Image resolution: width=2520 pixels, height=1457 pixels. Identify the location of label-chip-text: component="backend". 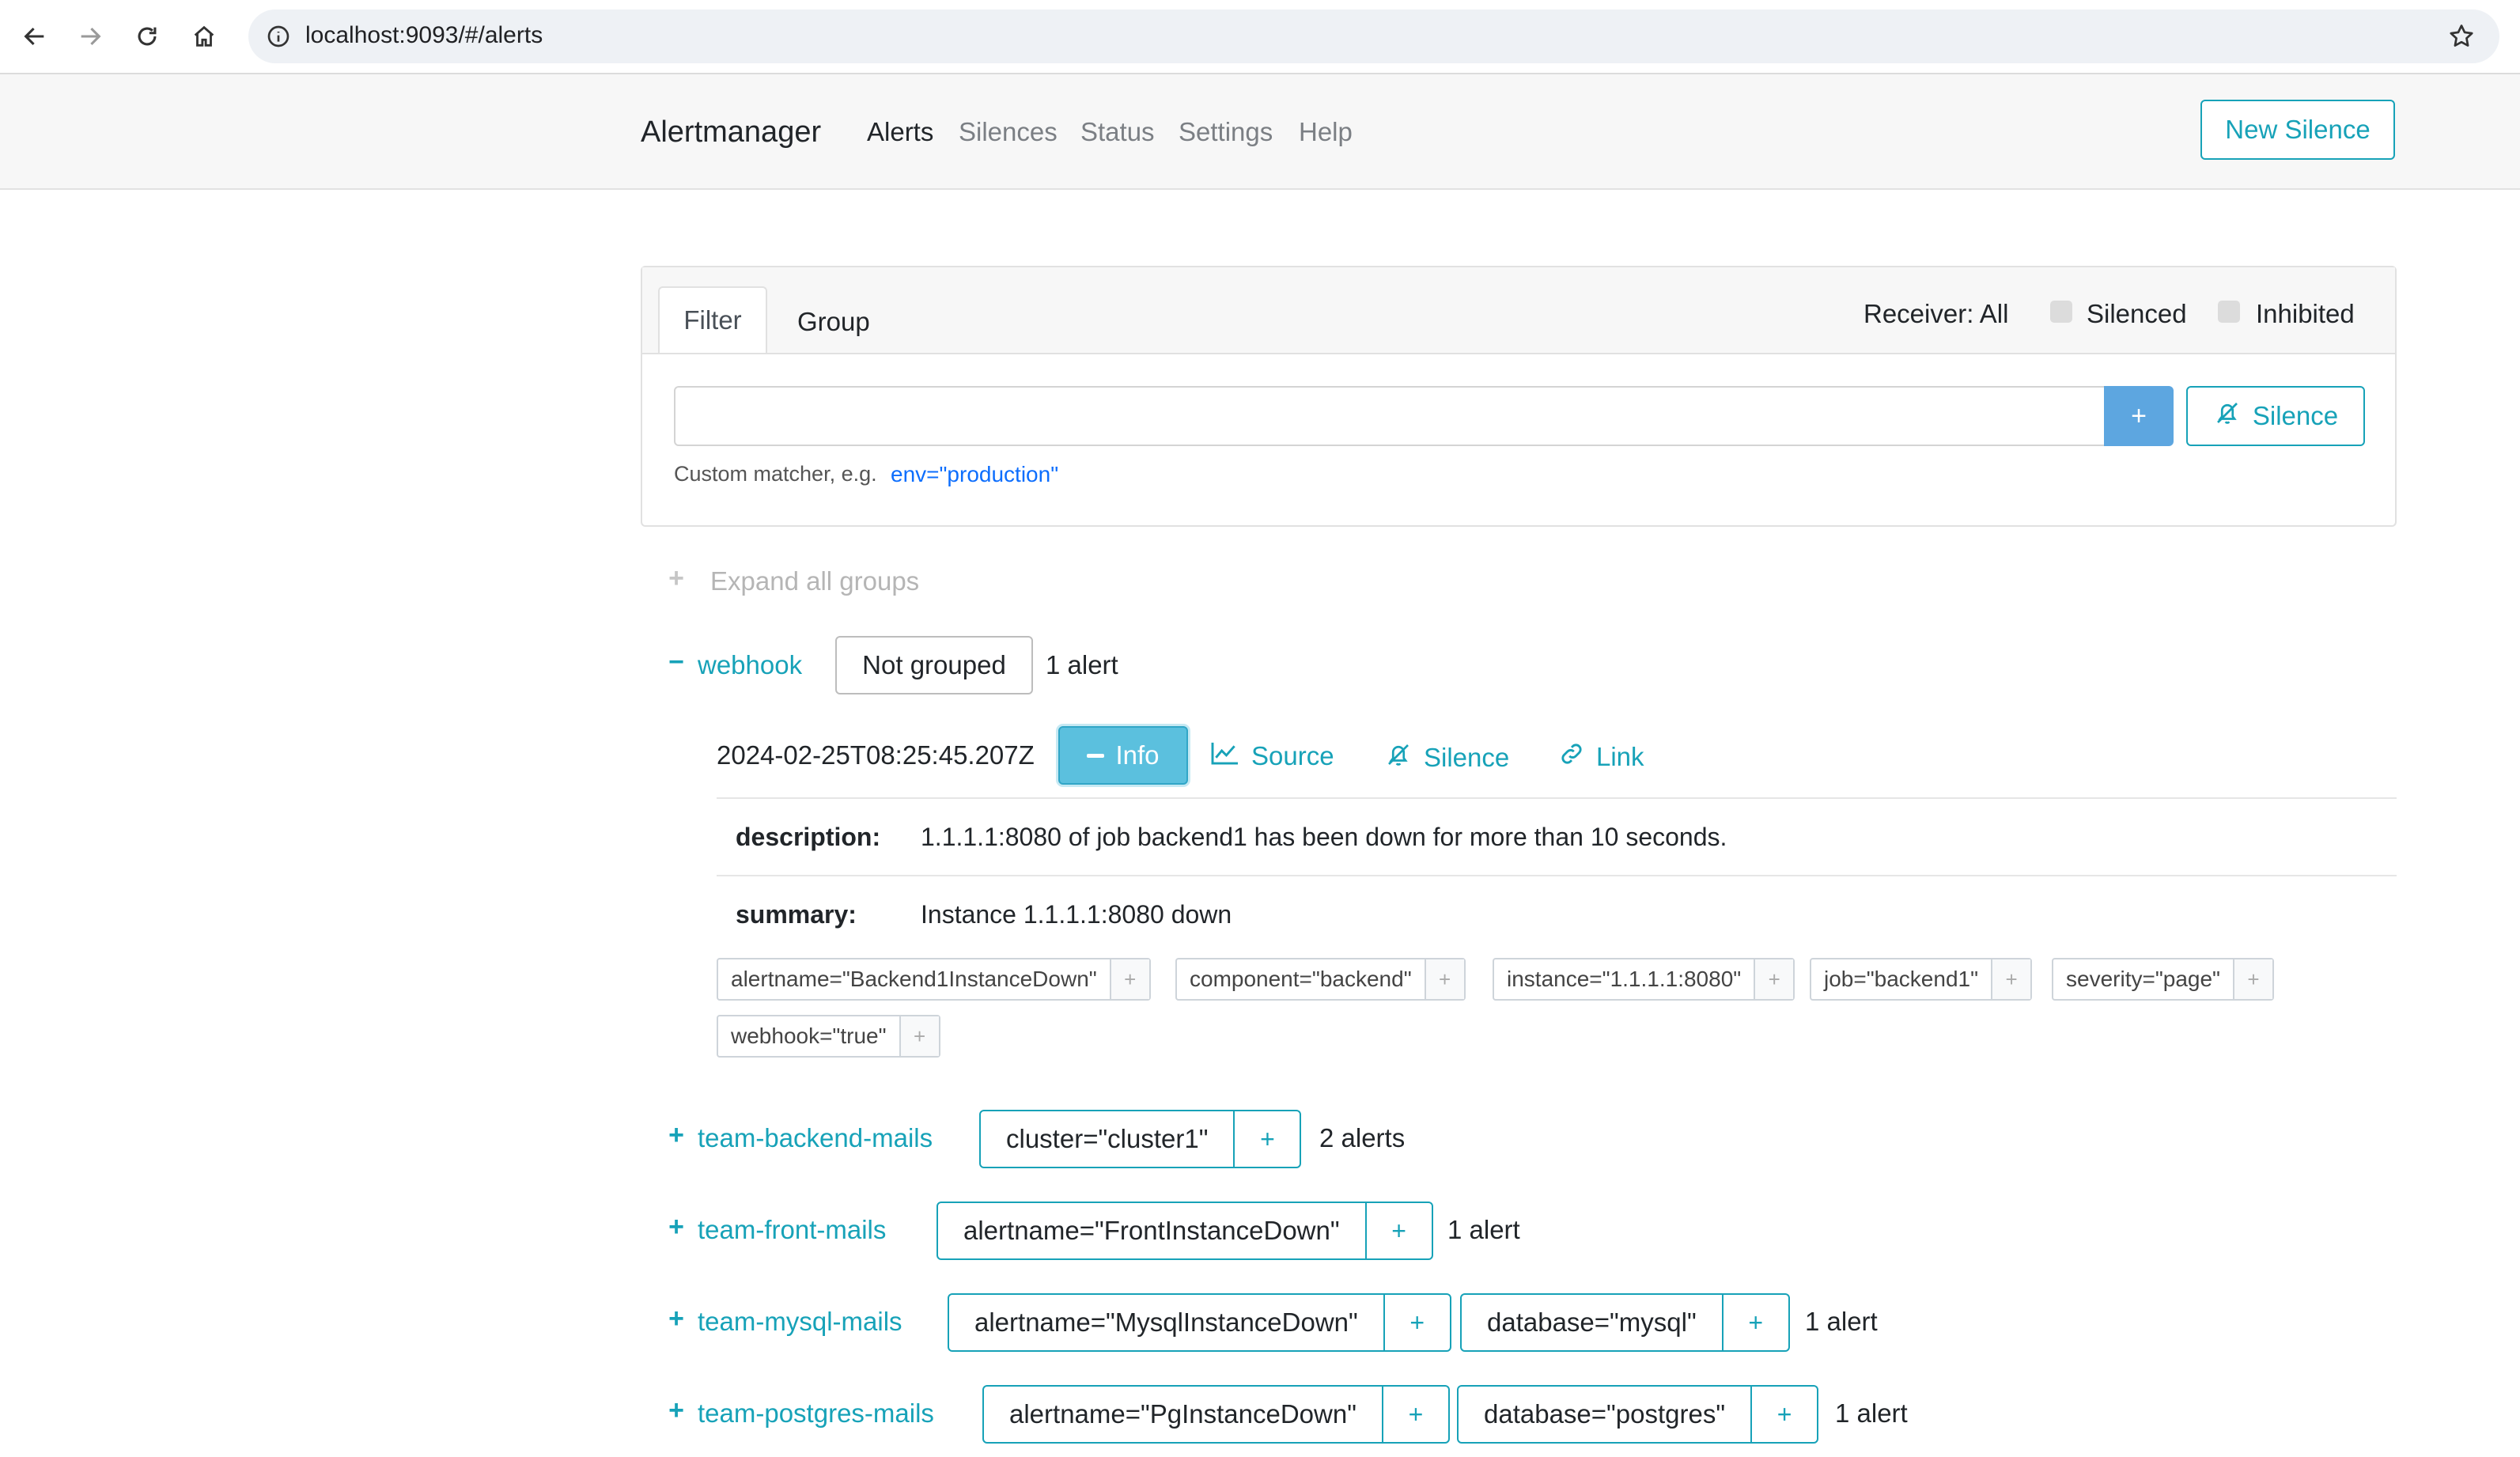
(1301, 979).